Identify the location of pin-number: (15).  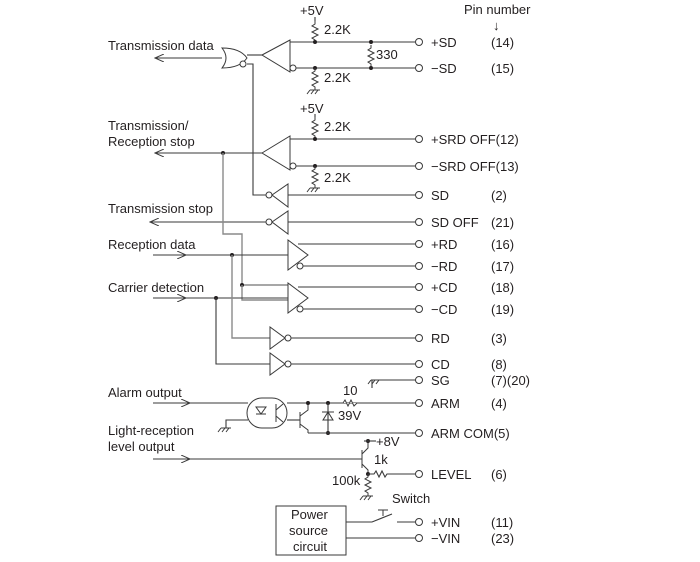
(502, 68).